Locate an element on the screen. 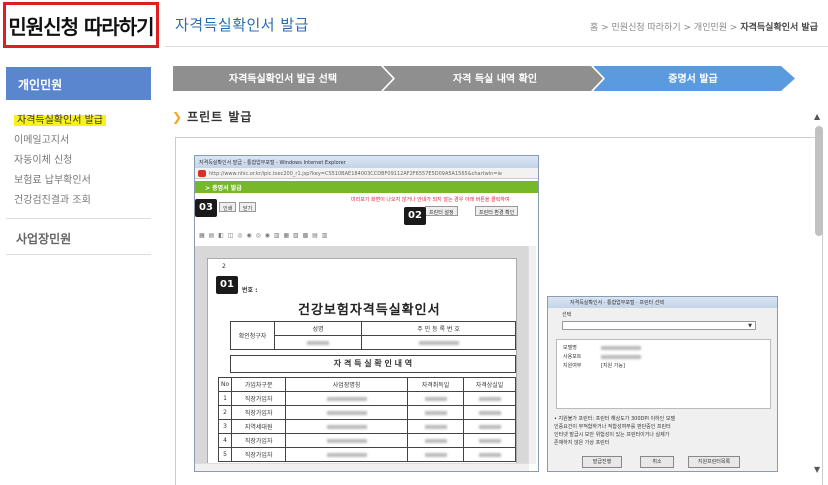  page-title: 자격득실확인서 발급 is located at coordinates (242, 25).